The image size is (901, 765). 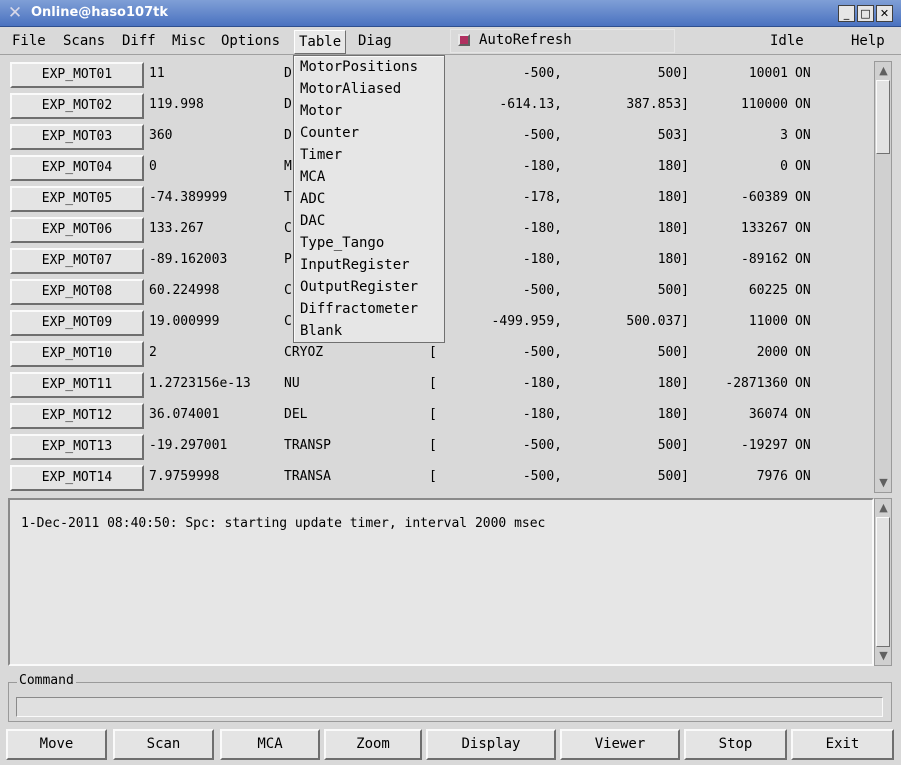 What do you see at coordinates (764, 197) in the screenshot?
I see `motor-steps: -60389` at bounding box center [764, 197].